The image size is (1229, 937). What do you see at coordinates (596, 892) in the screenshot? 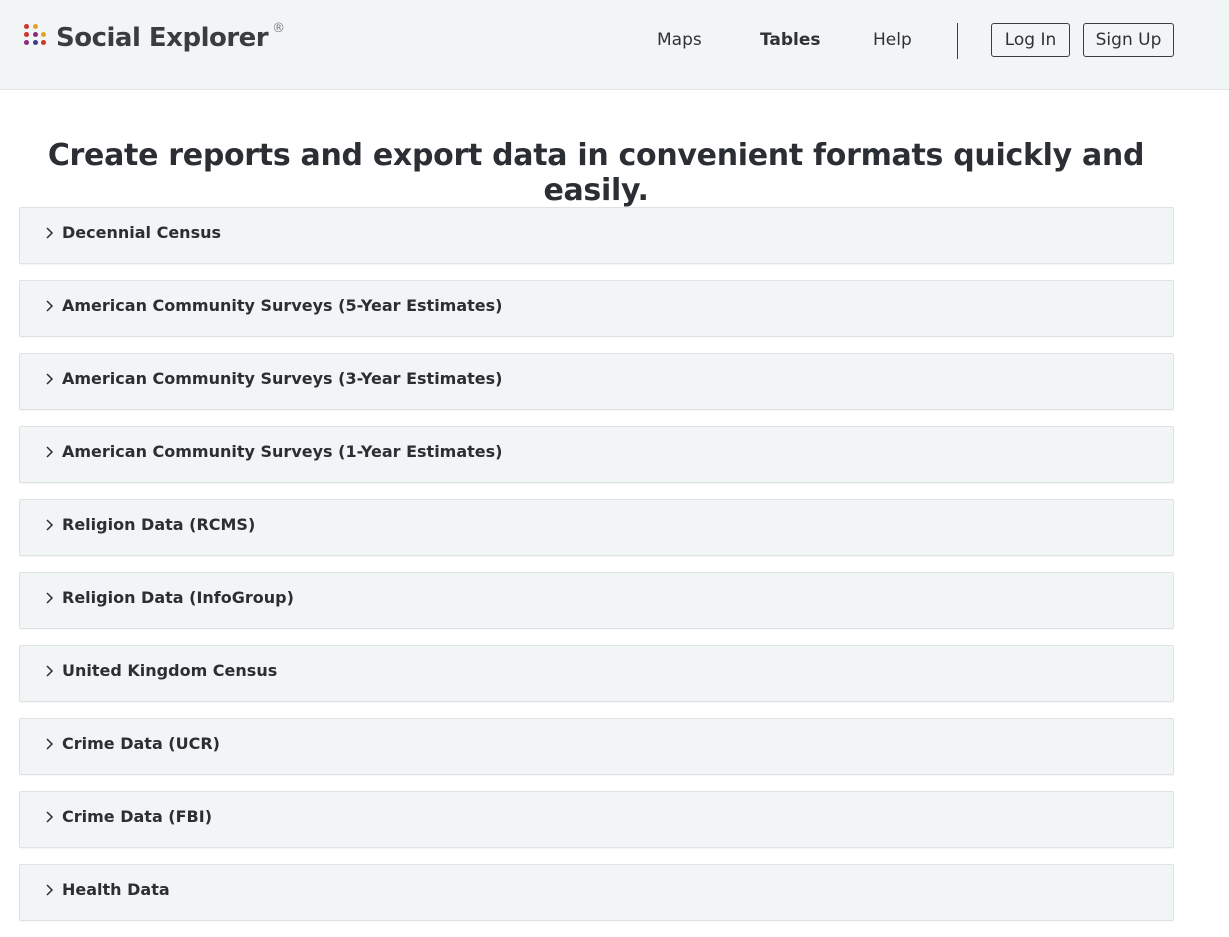
I see `accordion-item-health-data: Health Data` at bounding box center [596, 892].